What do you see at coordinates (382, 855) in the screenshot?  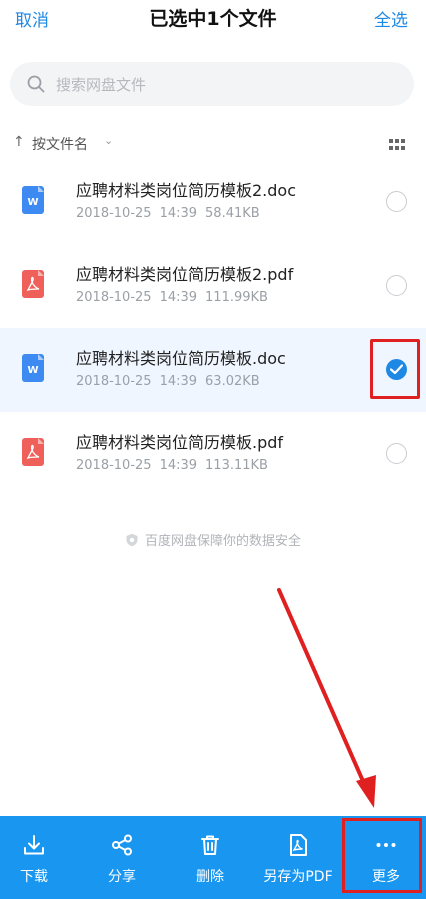 I see `annotation-more-box` at bounding box center [382, 855].